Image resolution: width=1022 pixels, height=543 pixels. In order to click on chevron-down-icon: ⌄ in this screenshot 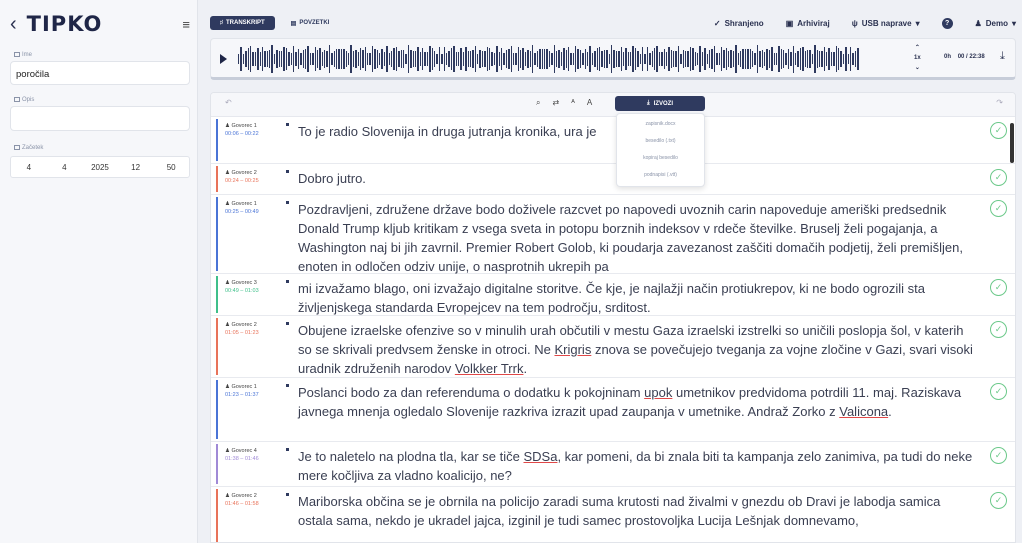, I will do `click(917, 68)`.